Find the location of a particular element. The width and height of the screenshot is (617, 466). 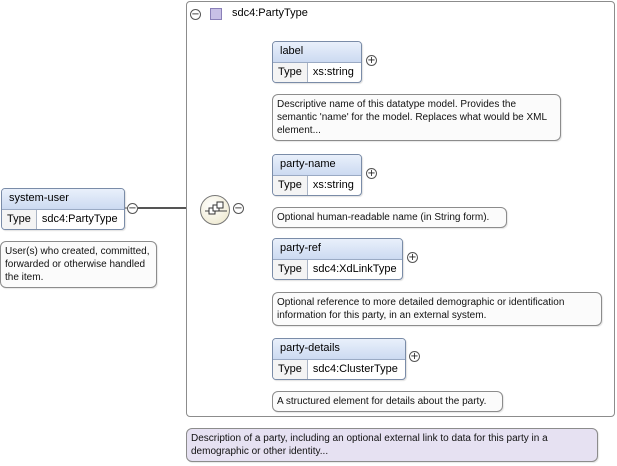

element-name: label is located at coordinates (317, 52).